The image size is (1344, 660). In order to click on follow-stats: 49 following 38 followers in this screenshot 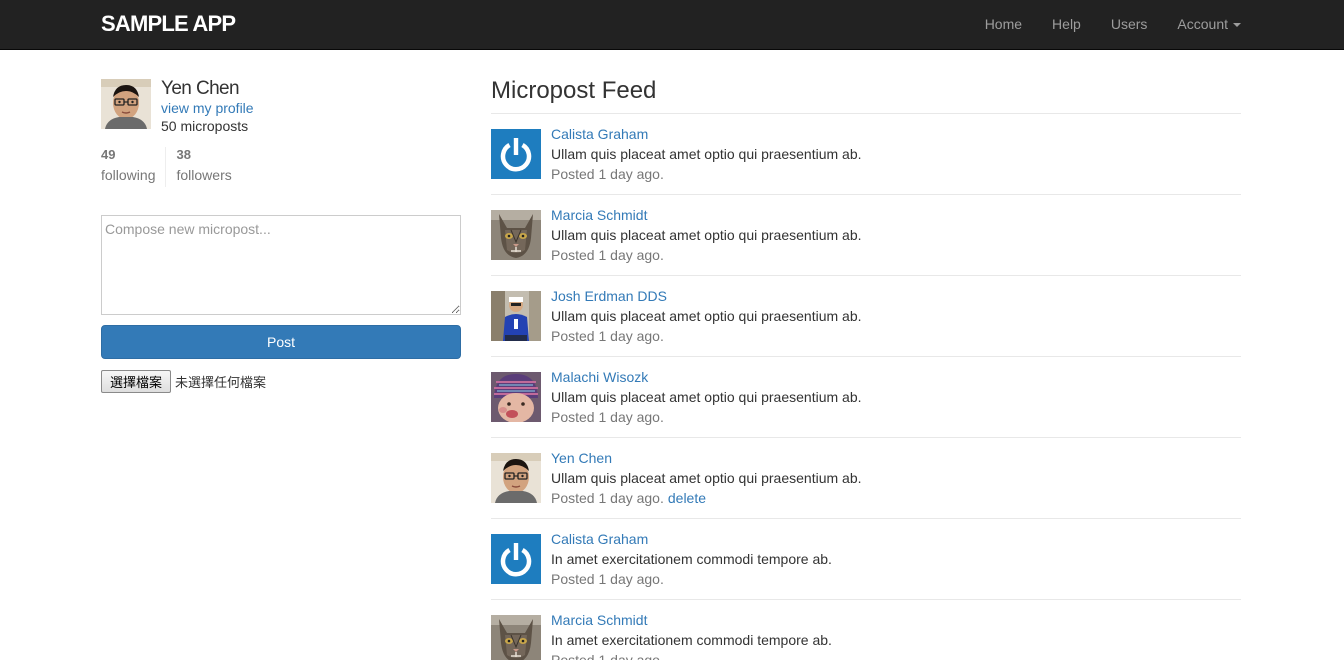, I will do `click(171, 167)`.